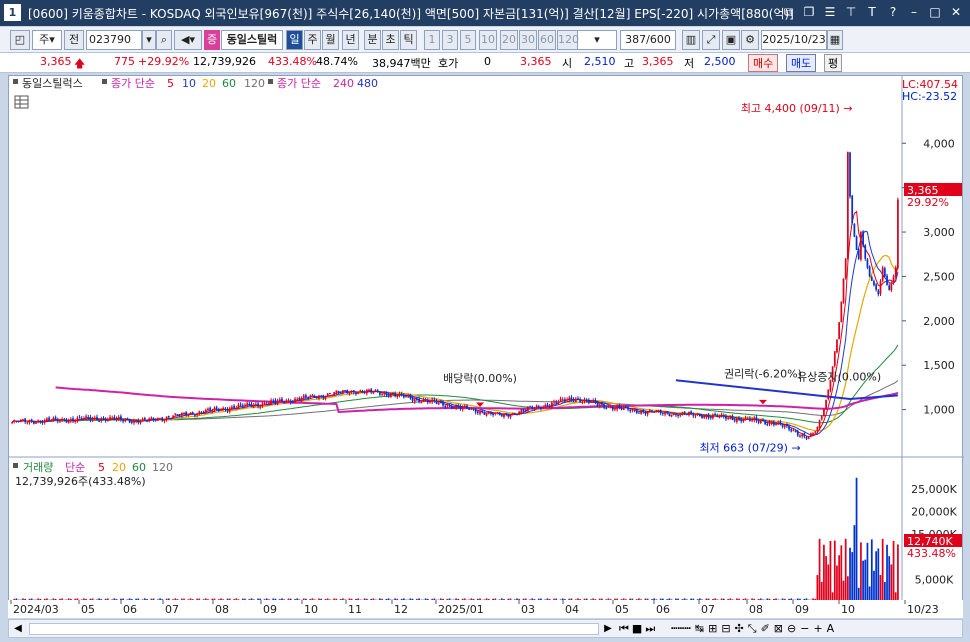  What do you see at coordinates (252, 40) in the screenshot?
I see `stock-name: 동일스틸럭` at bounding box center [252, 40].